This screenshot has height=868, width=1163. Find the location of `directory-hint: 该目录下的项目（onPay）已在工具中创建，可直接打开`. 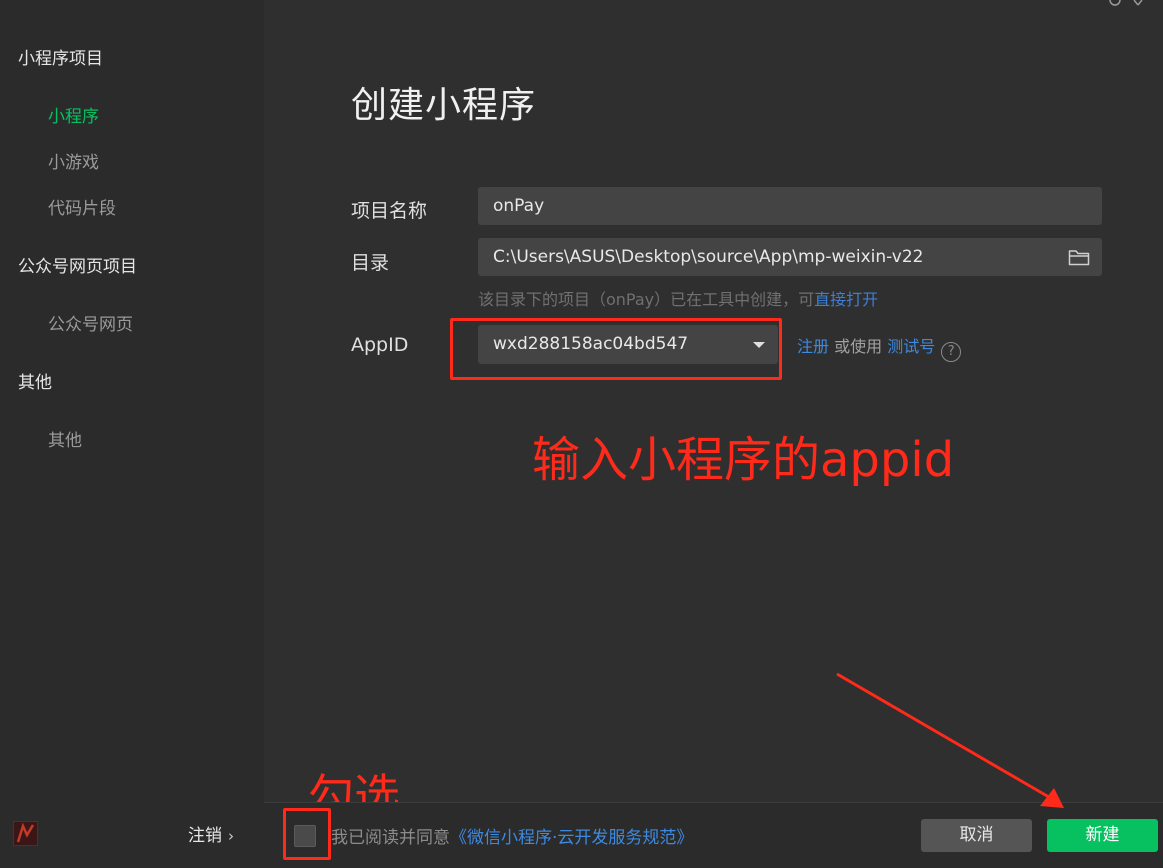

directory-hint: 该目录下的项目（onPay）已在工具中创建，可直接打开 is located at coordinates (678, 298).